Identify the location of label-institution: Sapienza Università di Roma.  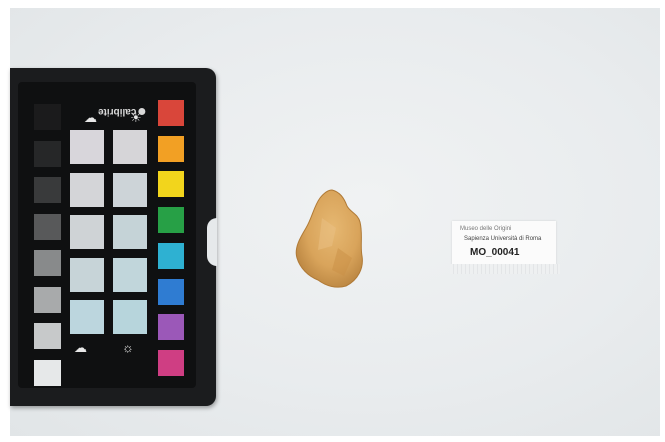
(503, 239).